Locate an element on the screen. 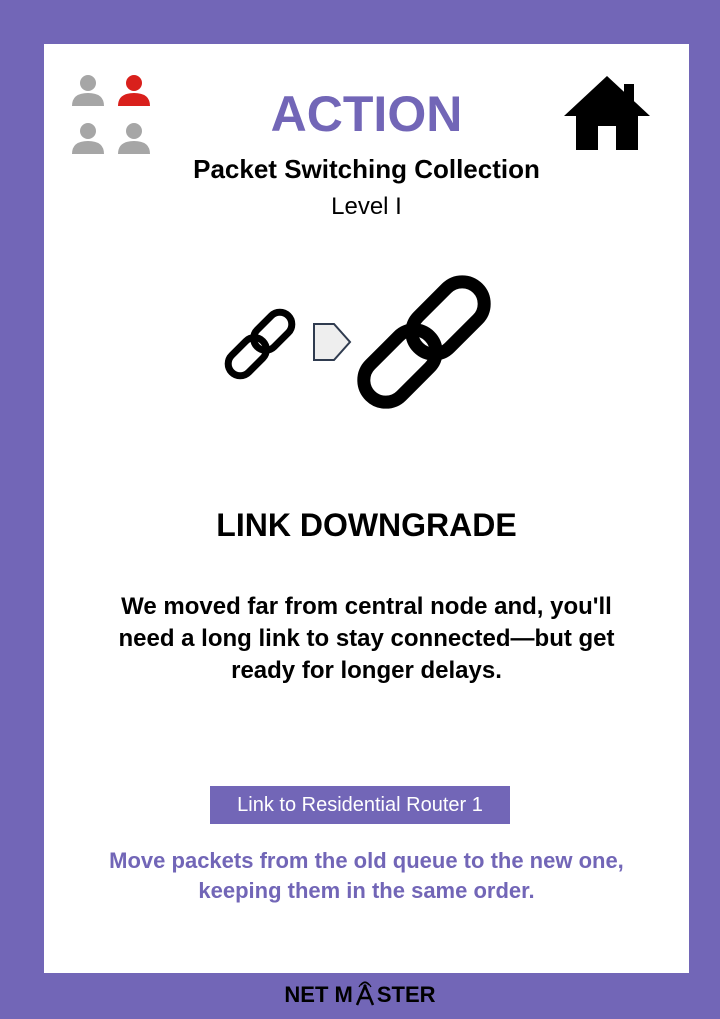  level-label: Level I is located at coordinates (366, 206).